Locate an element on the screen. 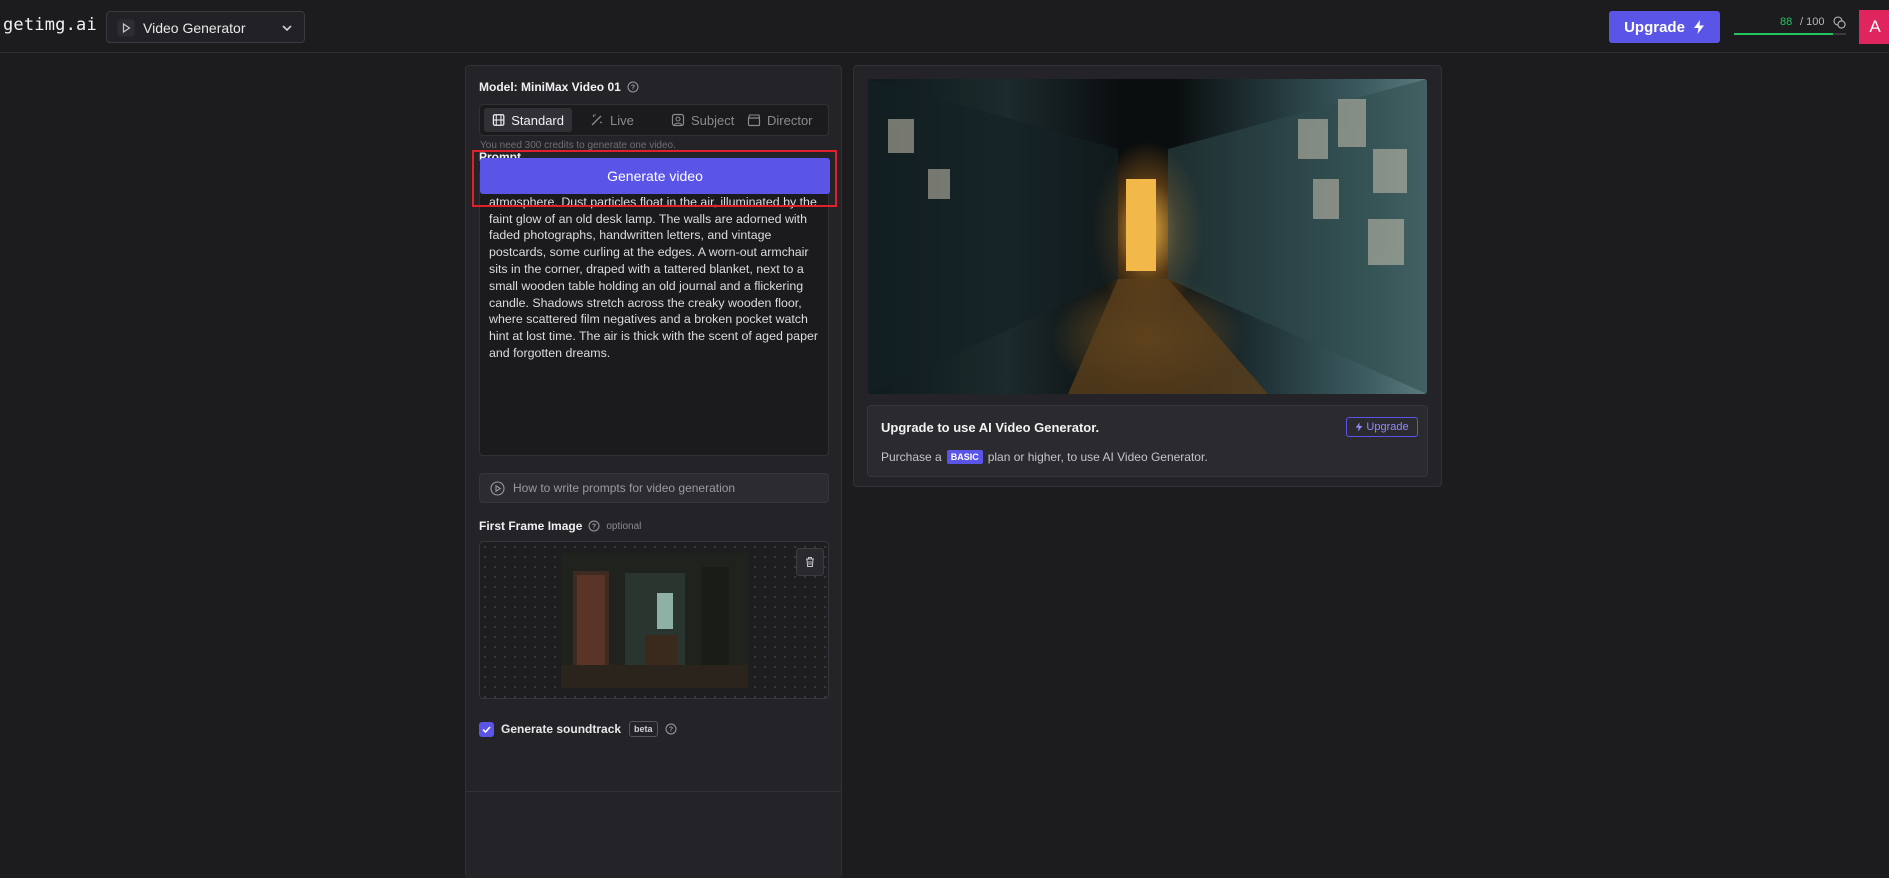 This screenshot has height=878, width=1889. tab-standard-label: Standard is located at coordinates (537, 120).